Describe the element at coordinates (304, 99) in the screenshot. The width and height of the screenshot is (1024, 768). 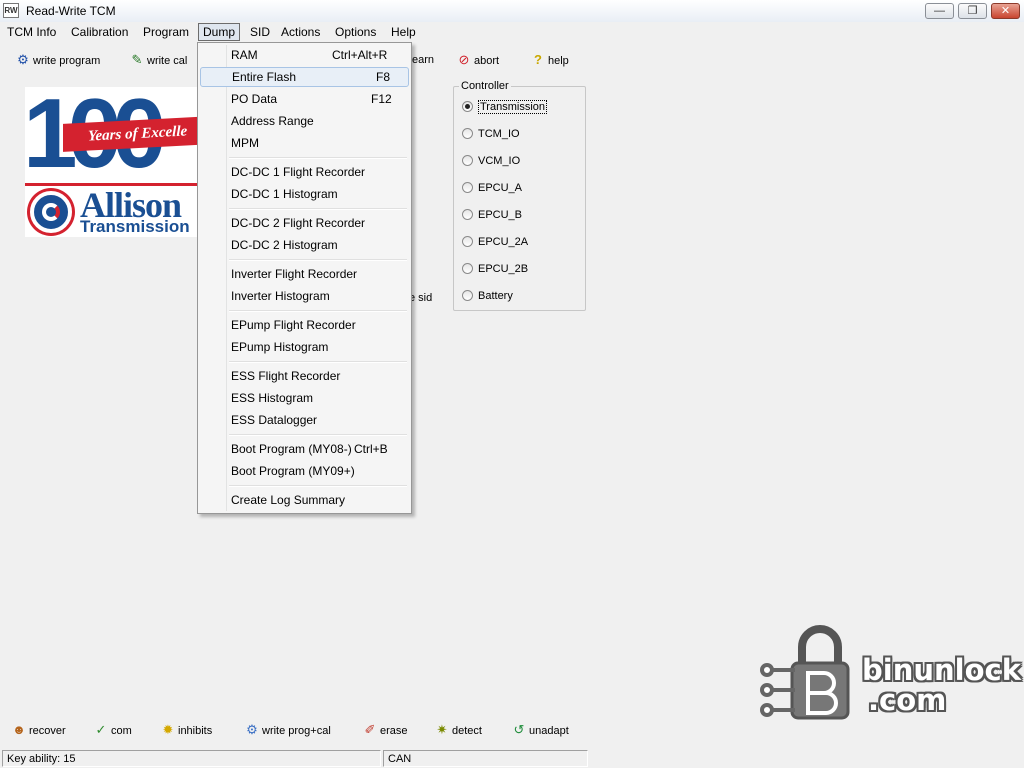
I see `menu-item-po-data: PO Data F12` at that location.